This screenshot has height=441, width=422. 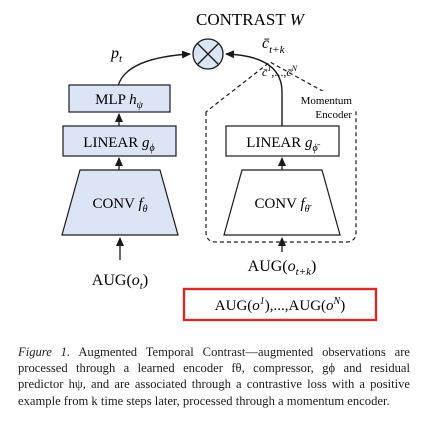 I want to click on contrast-node, so click(x=208, y=54).